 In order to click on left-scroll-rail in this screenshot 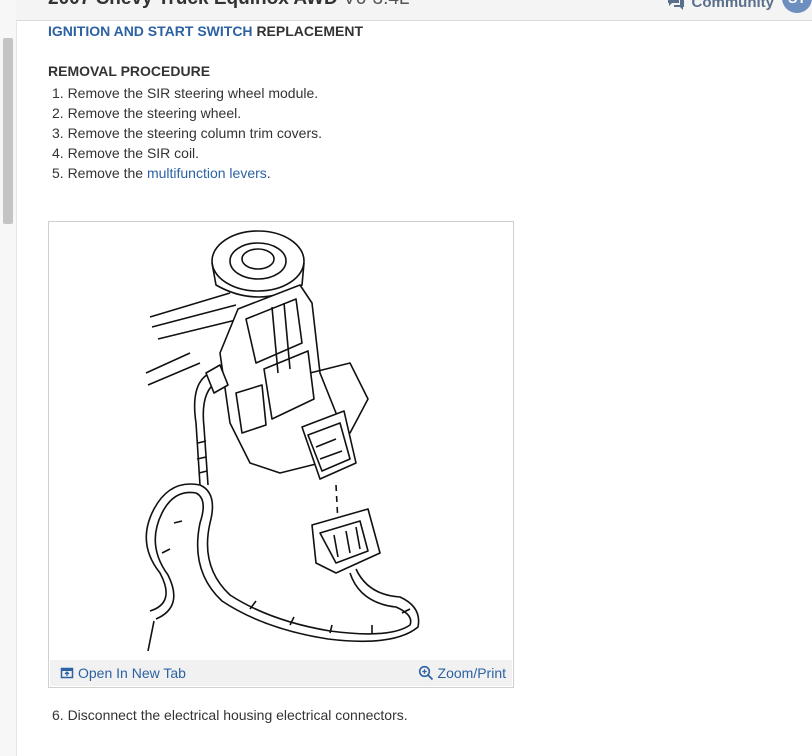, I will do `click(8, 378)`.